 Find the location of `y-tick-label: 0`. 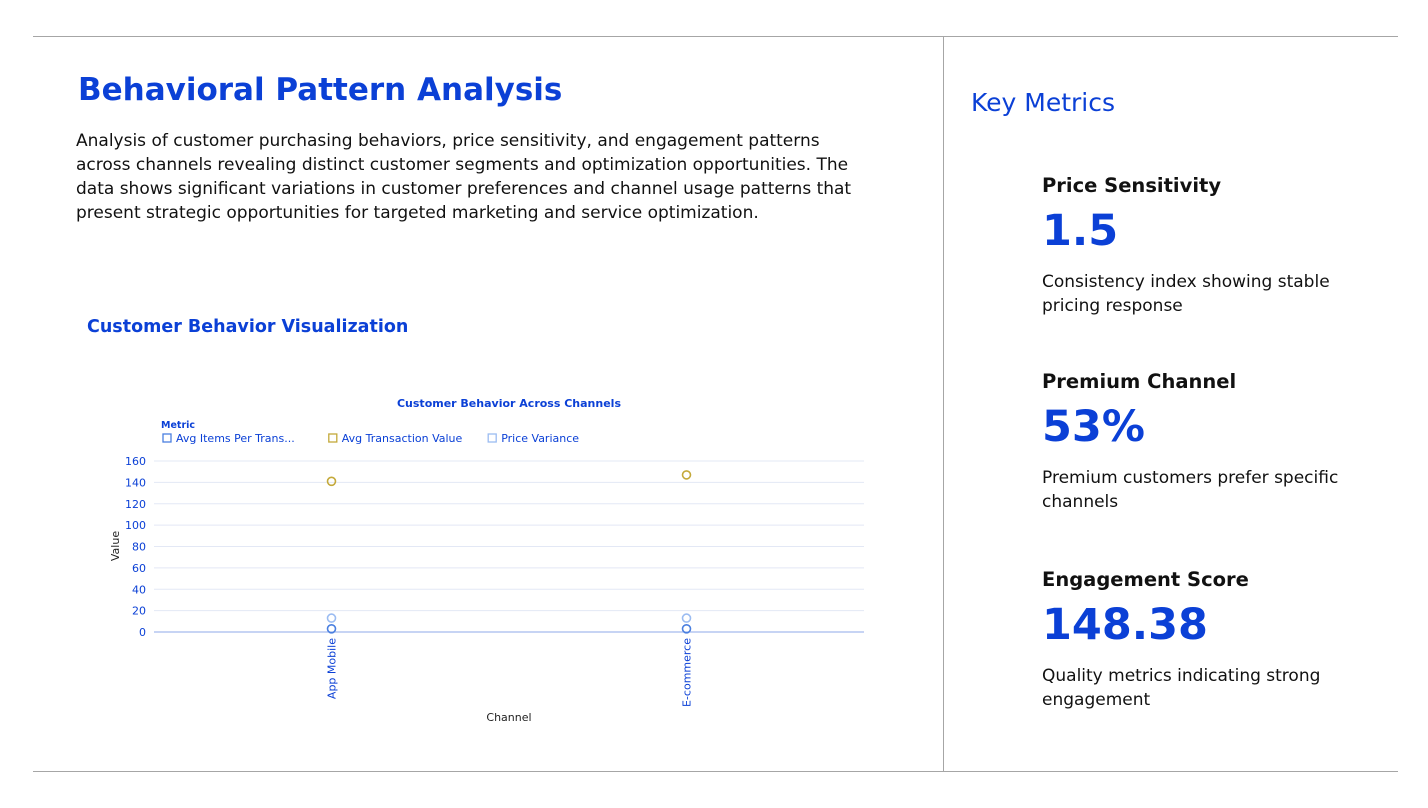

y-tick-label: 0 is located at coordinates (142, 632).